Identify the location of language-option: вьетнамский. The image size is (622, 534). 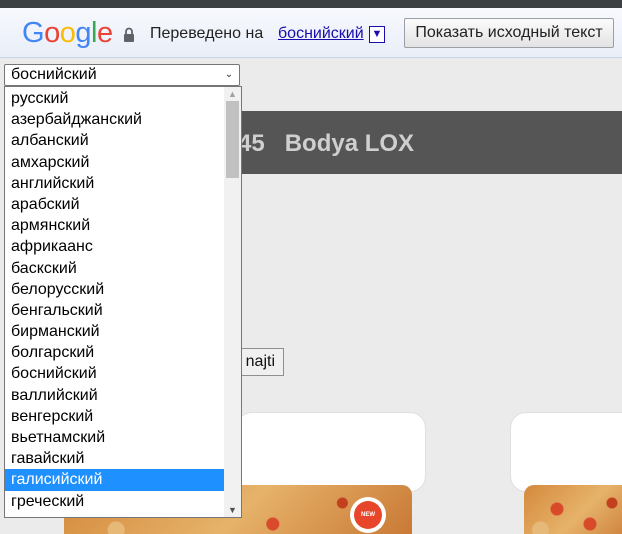
(115, 437).